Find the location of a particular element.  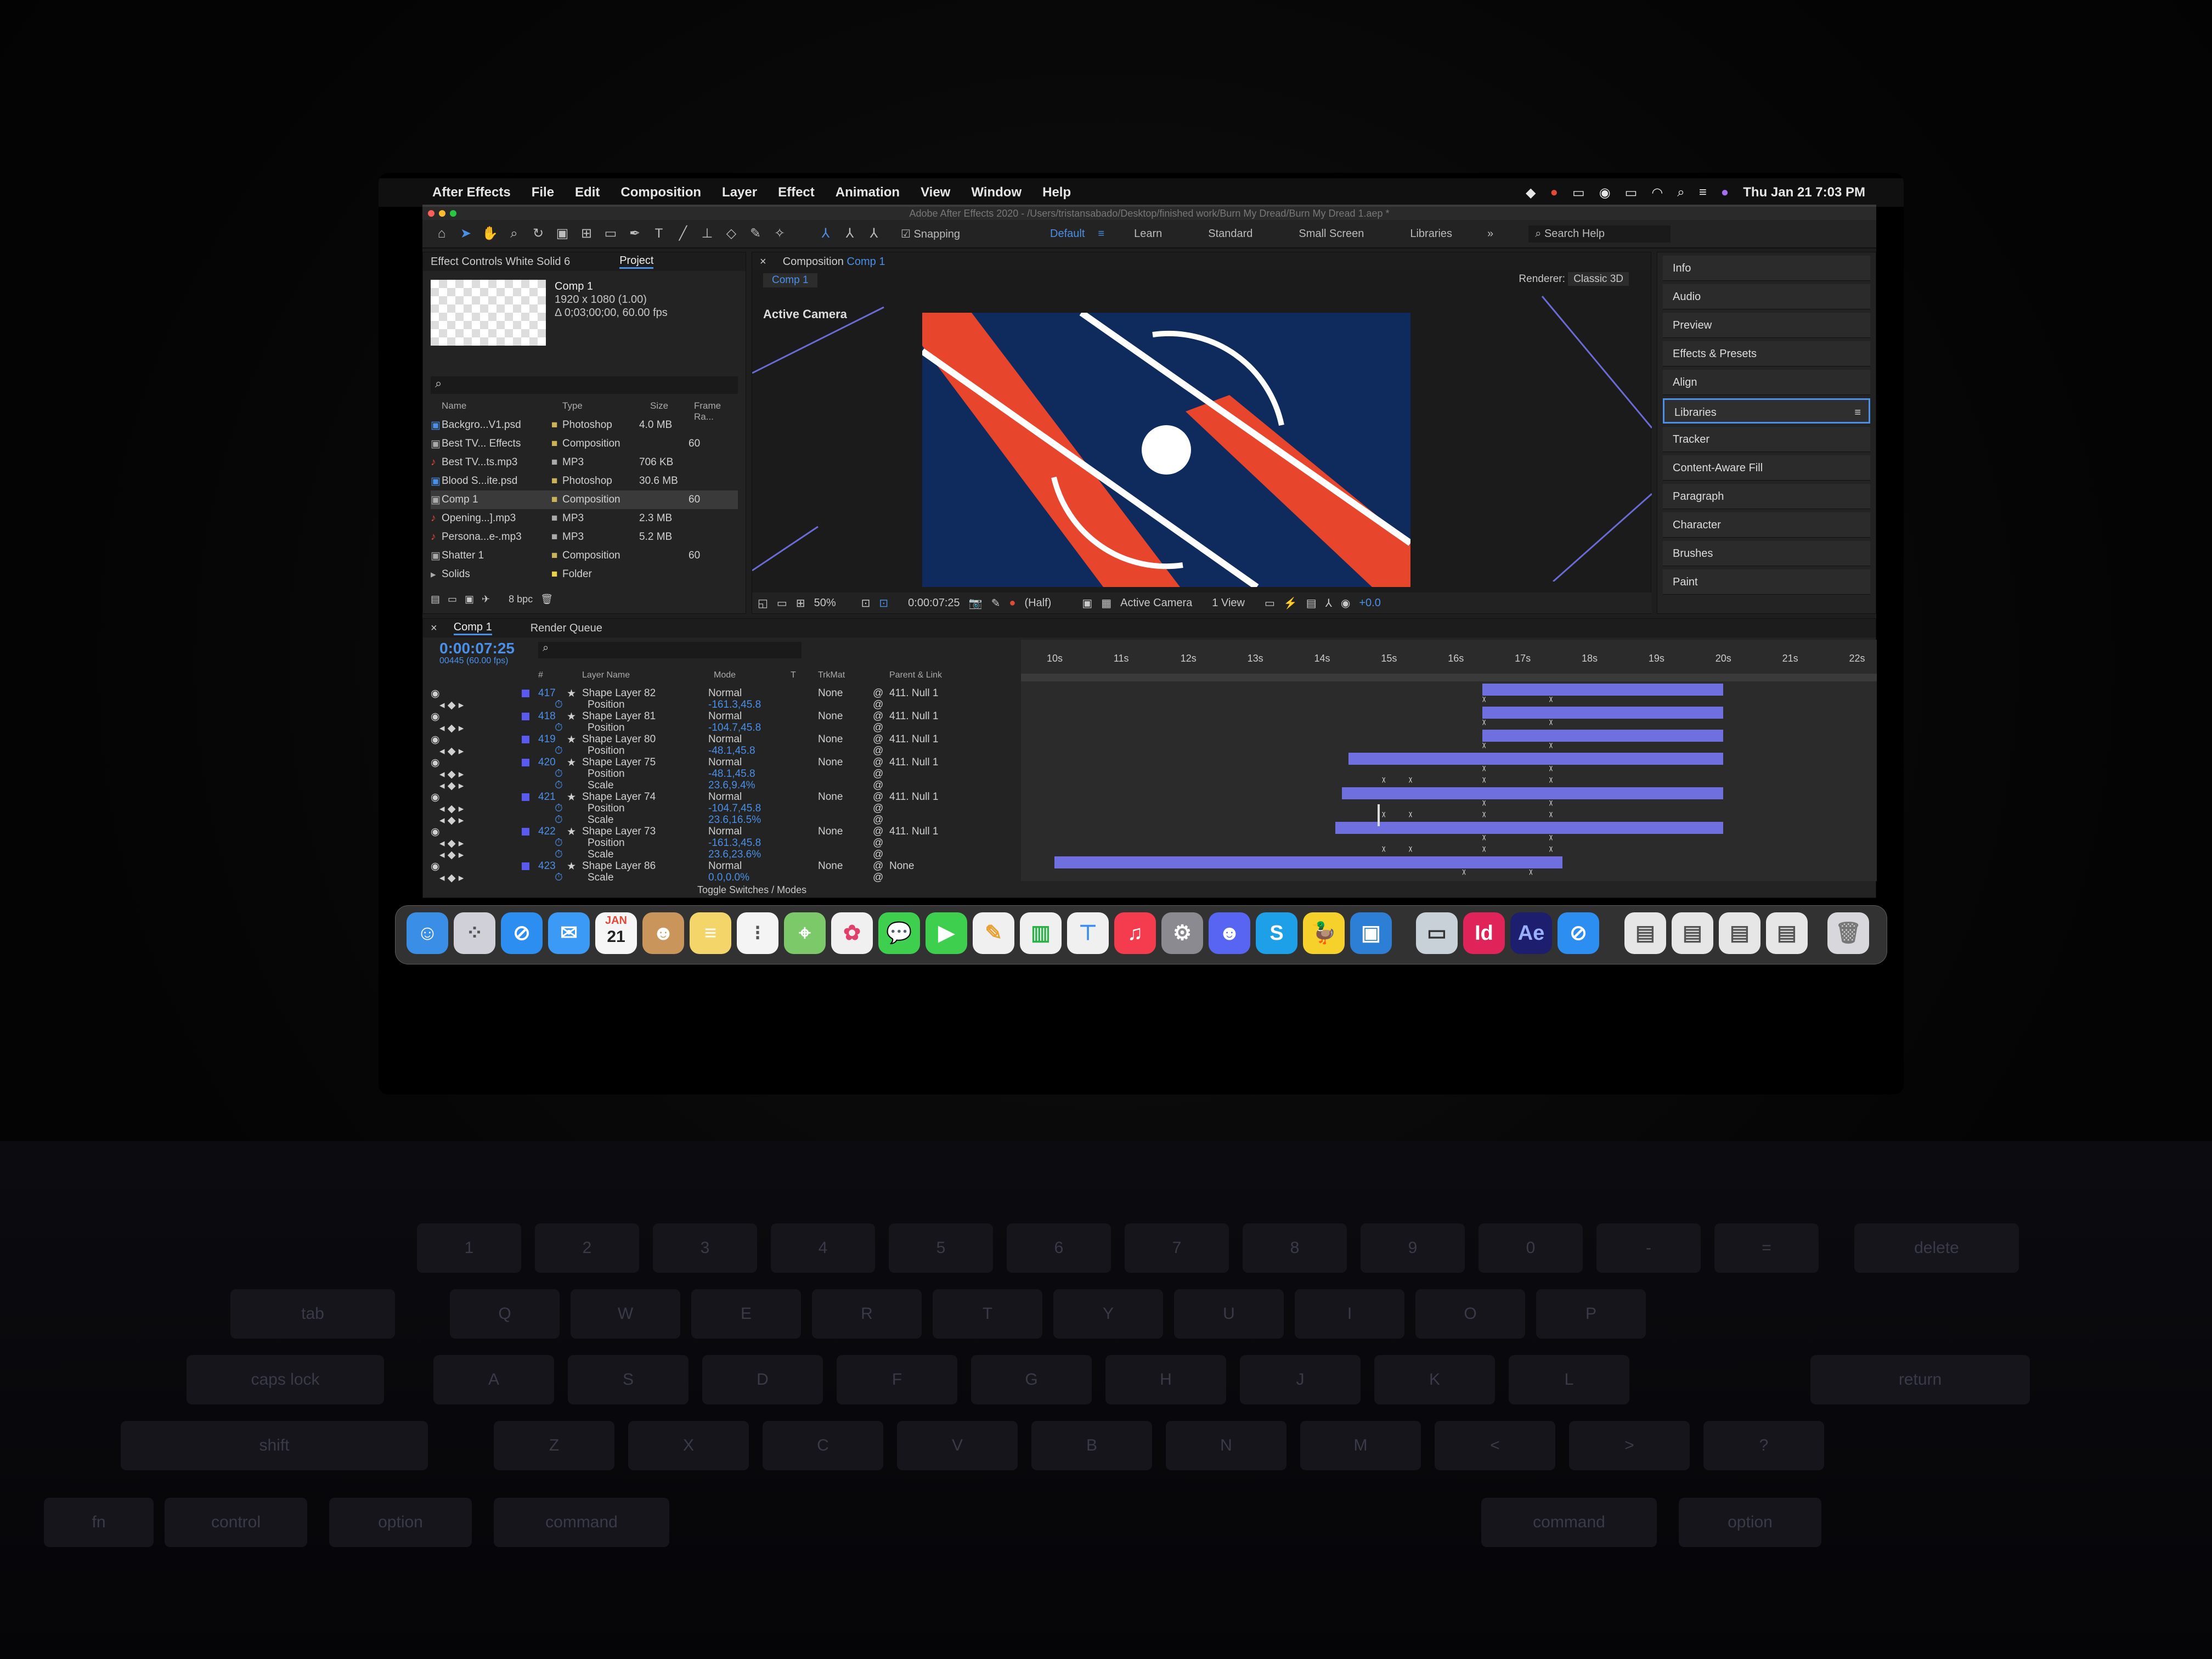

snapshot-icon: 📷 is located at coordinates (976, 603).